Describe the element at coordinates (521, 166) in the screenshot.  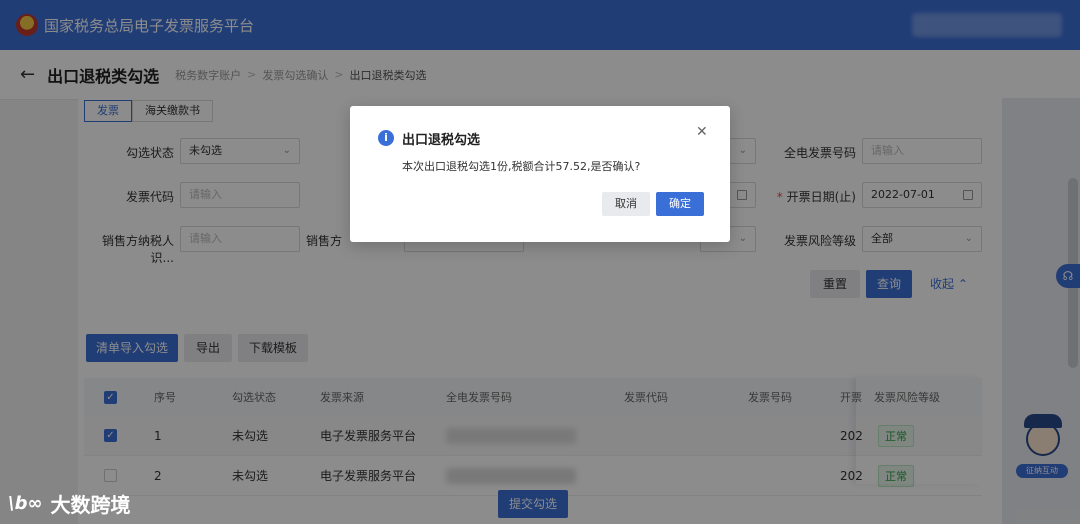
I see `dialog-message: 本次出口退税勾选1份,税额合计57.52,是否确认?` at that location.